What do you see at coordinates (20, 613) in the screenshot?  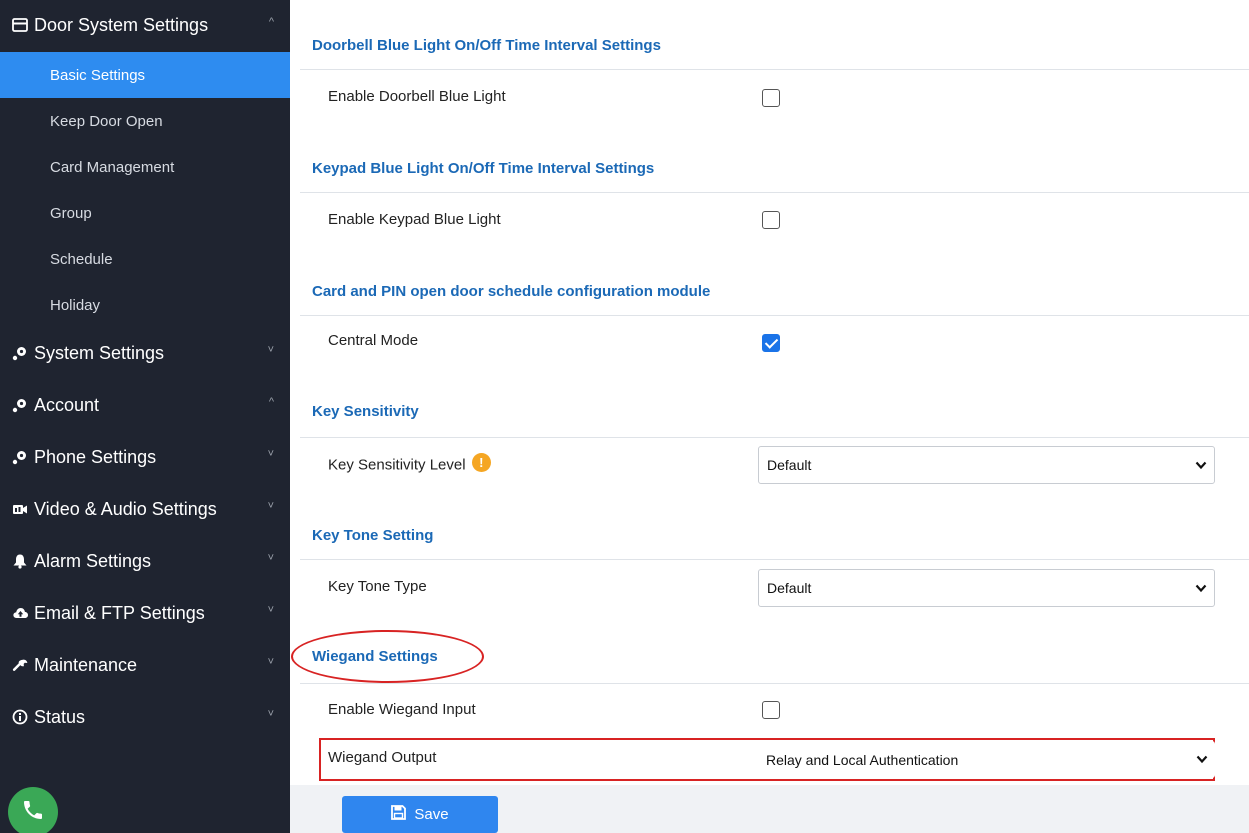 I see `cloud-upload-icon` at bounding box center [20, 613].